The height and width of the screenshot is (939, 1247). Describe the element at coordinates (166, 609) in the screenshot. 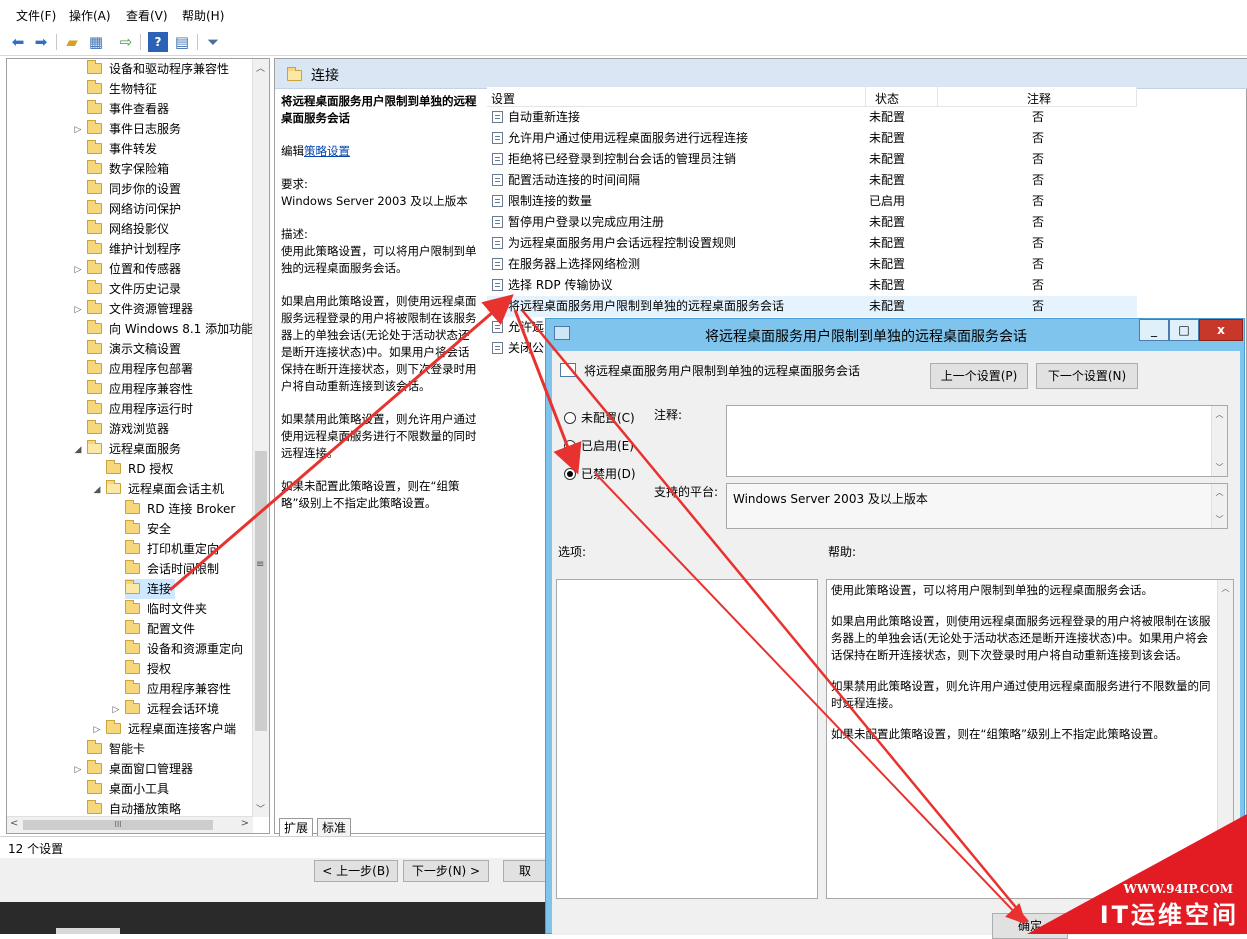

I see `tree-item: 临时文件夹` at that location.